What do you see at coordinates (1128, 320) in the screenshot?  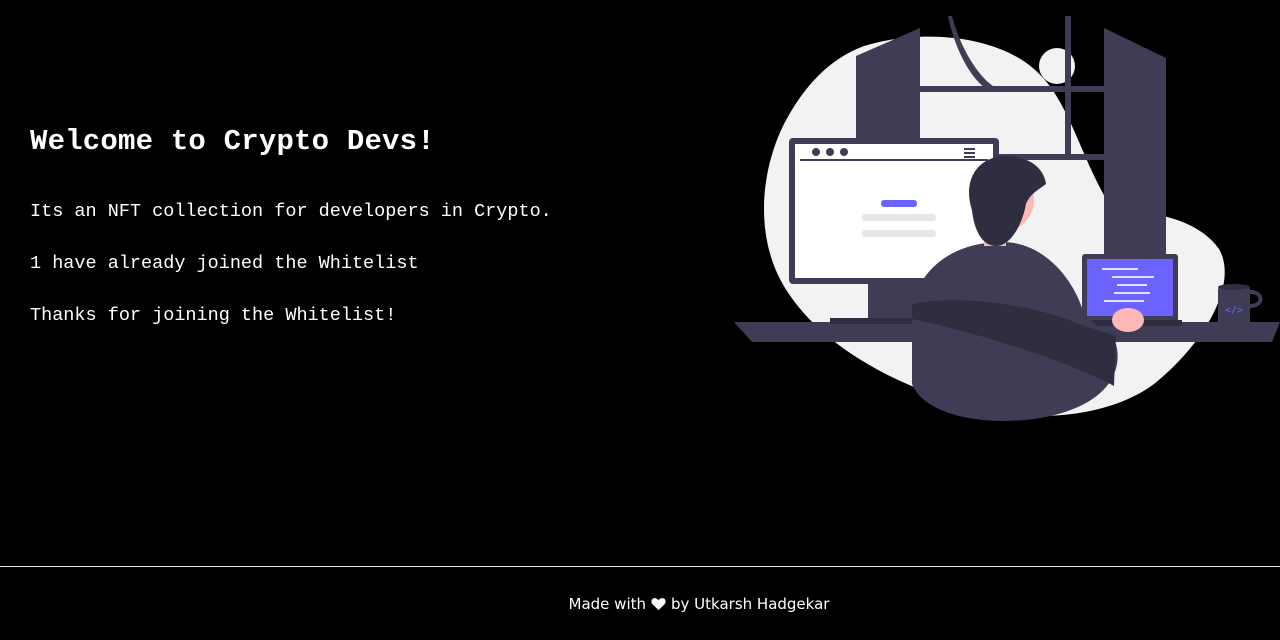 I see `person-hand` at bounding box center [1128, 320].